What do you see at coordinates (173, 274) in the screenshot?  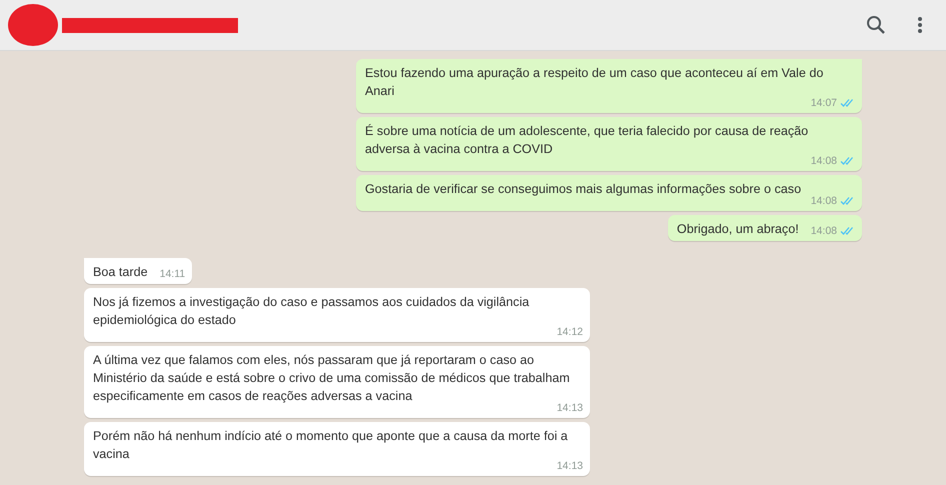 I see `message-time: 14:11` at bounding box center [173, 274].